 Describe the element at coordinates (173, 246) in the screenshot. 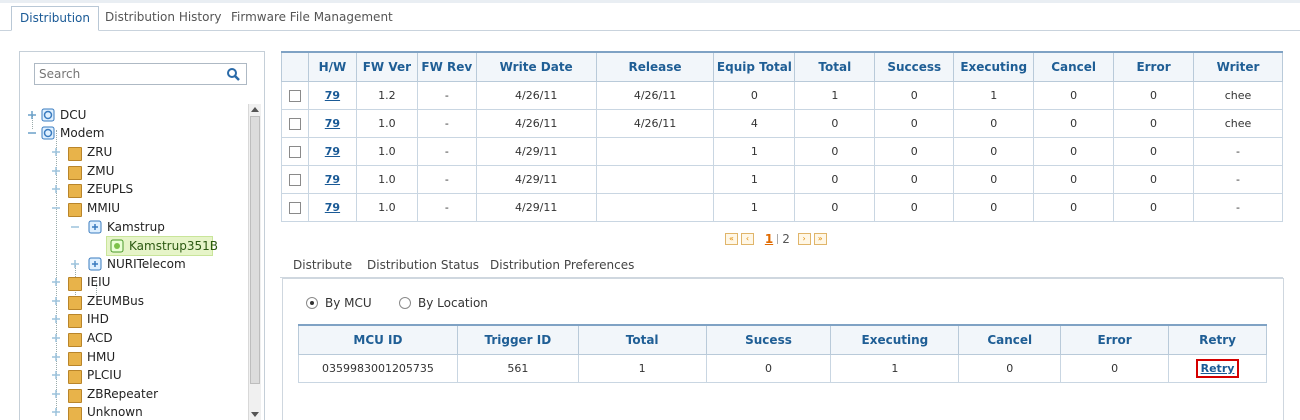

I see `tree-node-label: Kamstrup351B` at that location.